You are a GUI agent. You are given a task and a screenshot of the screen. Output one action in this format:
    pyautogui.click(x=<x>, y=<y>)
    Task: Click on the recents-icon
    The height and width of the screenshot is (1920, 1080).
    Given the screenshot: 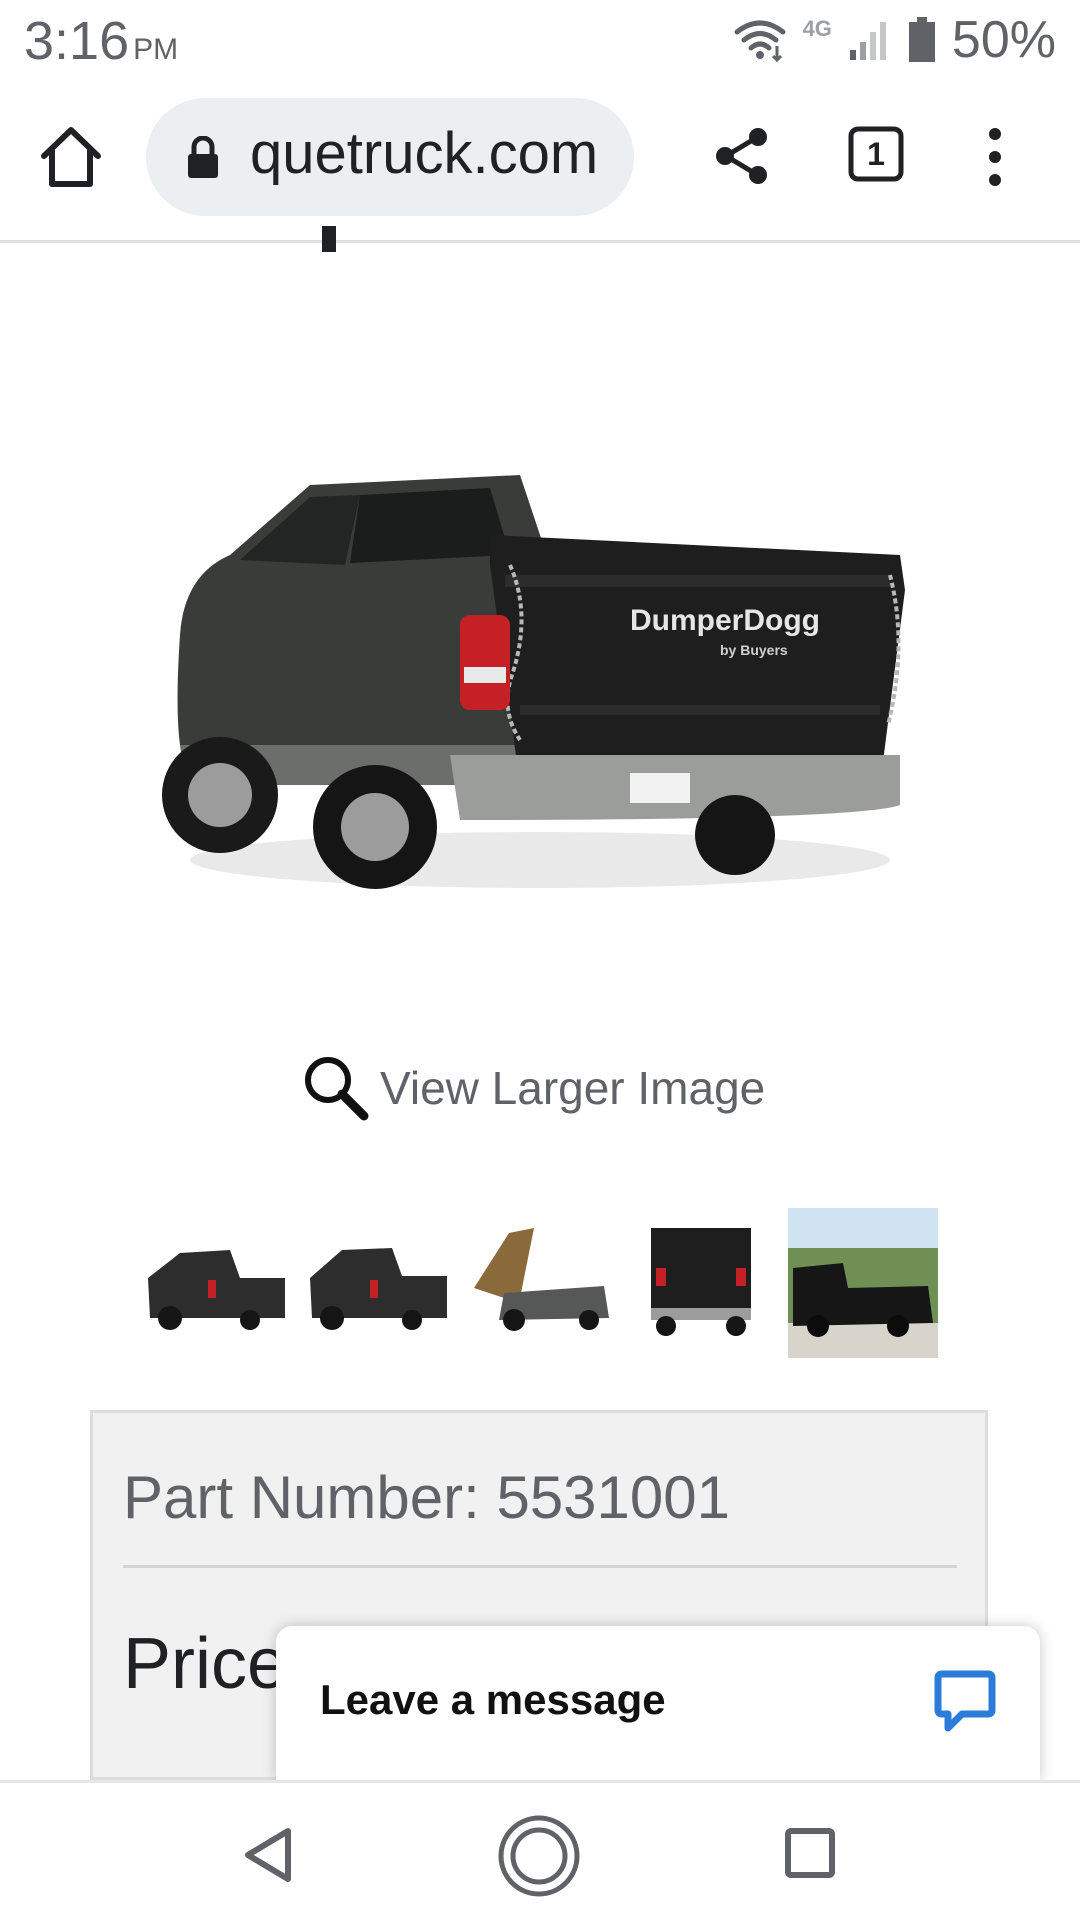 What is the action you would take?
    pyautogui.click(x=810, y=1853)
    